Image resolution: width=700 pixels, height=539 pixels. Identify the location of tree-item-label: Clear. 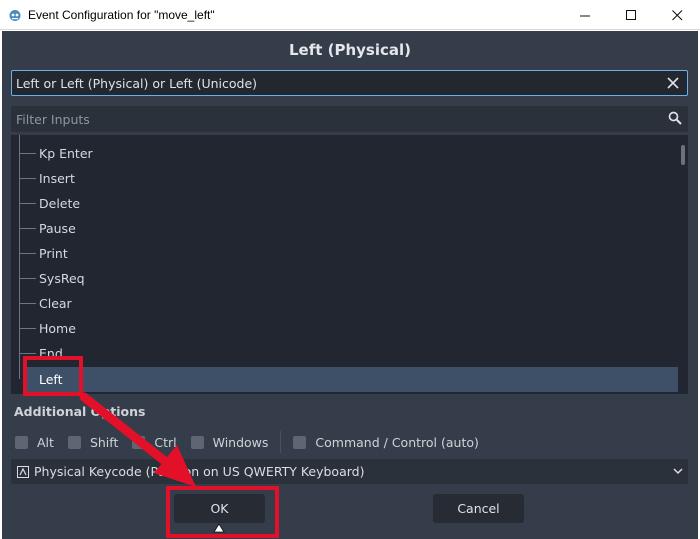
(55, 303).